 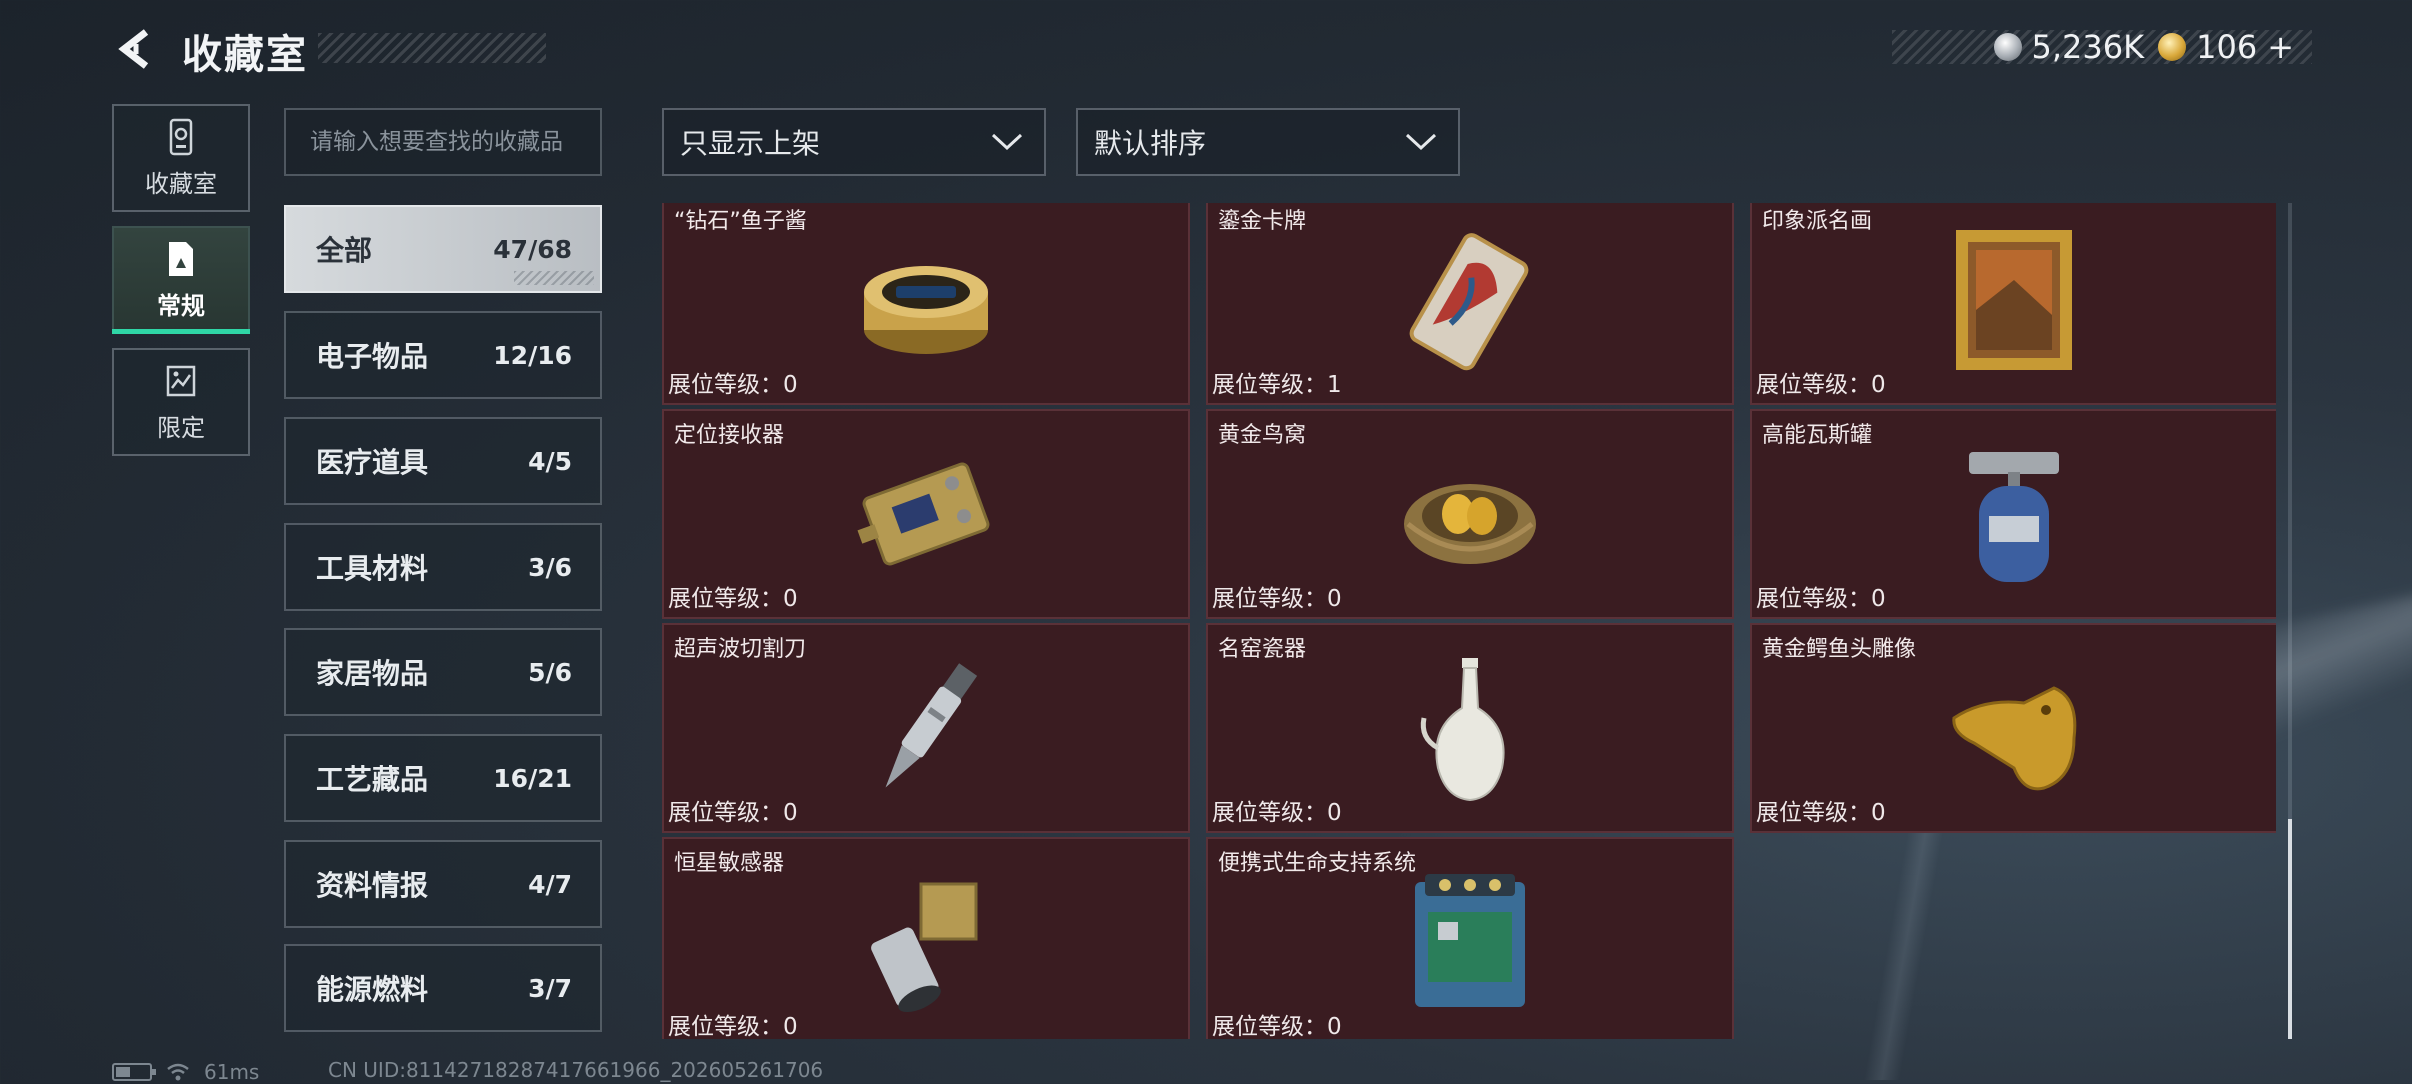 What do you see at coordinates (443, 355) in the screenshot?
I see `category-electronics: 电子物品 12/16` at bounding box center [443, 355].